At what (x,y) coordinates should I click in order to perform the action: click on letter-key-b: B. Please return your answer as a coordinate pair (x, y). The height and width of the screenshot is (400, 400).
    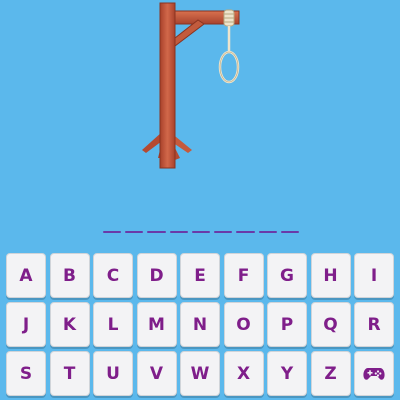
    Looking at the image, I should click on (69, 275).